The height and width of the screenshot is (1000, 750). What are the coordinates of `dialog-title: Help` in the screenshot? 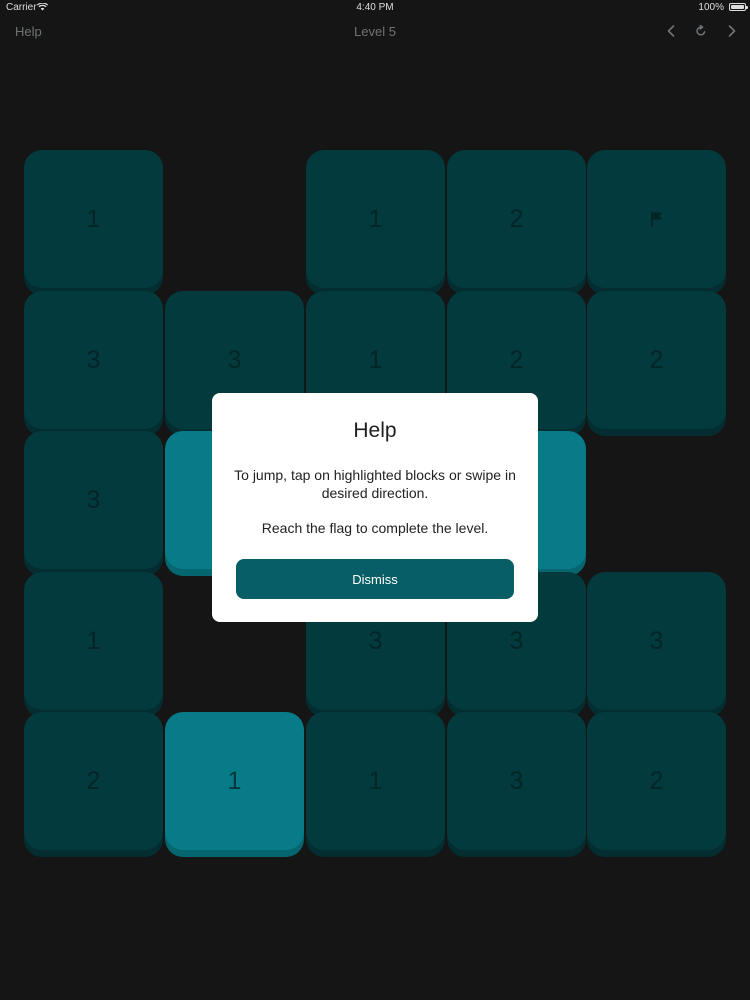 It's located at (375, 430).